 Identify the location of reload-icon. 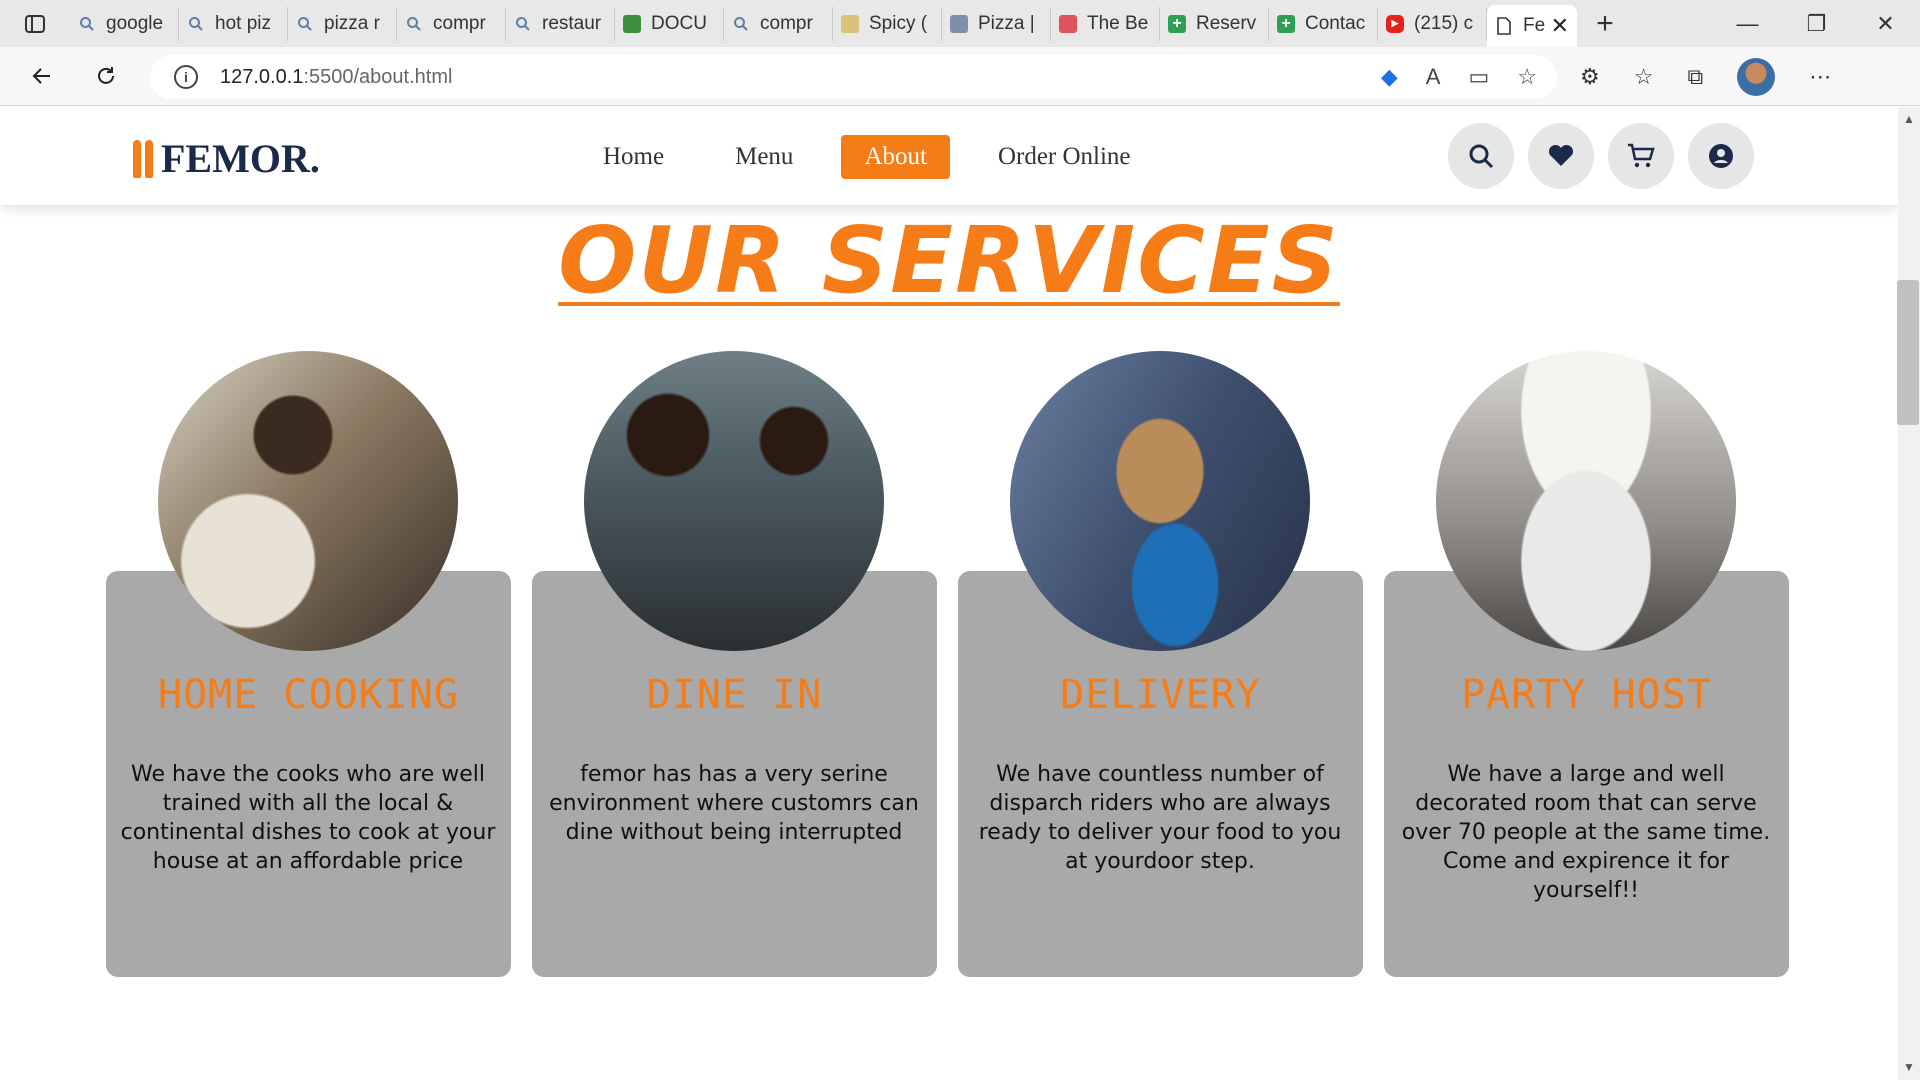
(106, 75).